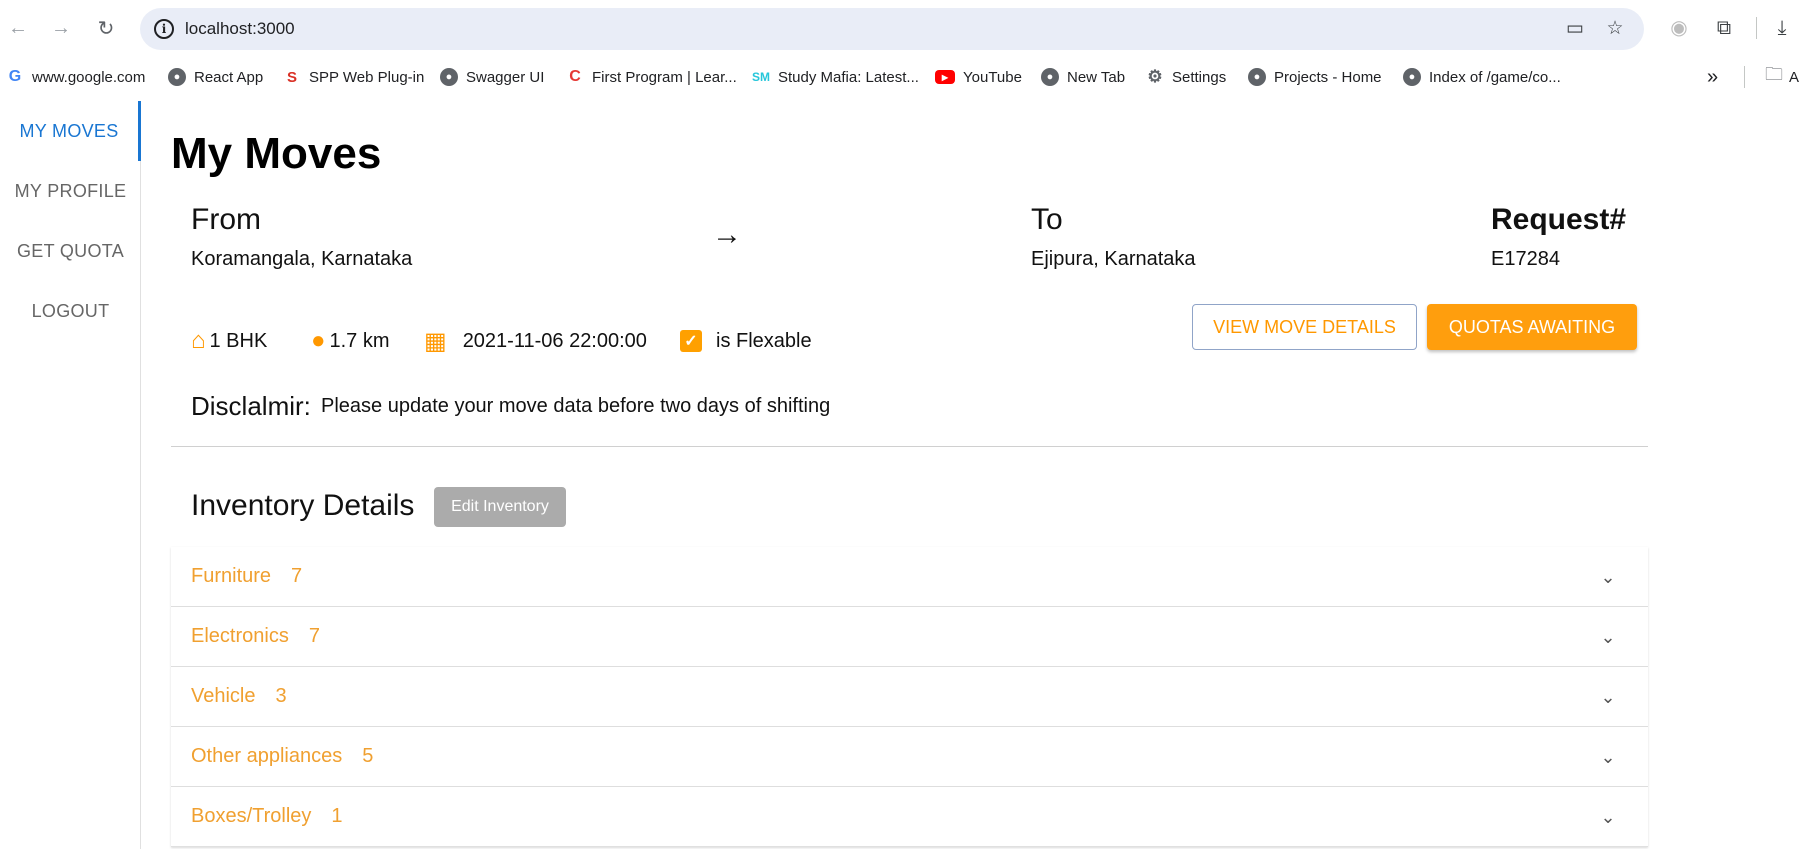 This screenshot has height=849, width=1803. I want to click on accordion-electronics: Electronics 7 ⌄, so click(909, 637).